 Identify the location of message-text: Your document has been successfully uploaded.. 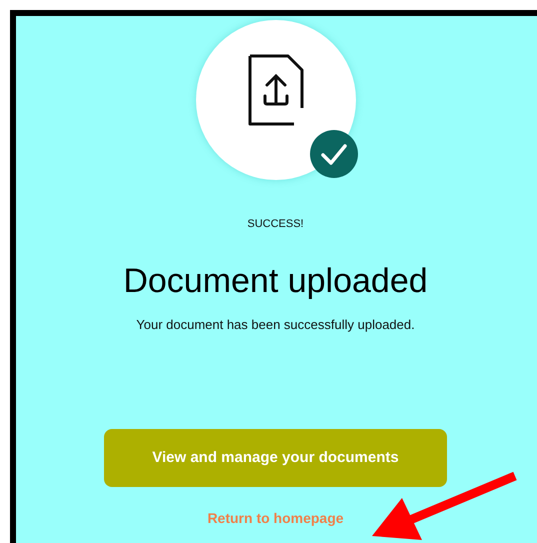
(275, 325).